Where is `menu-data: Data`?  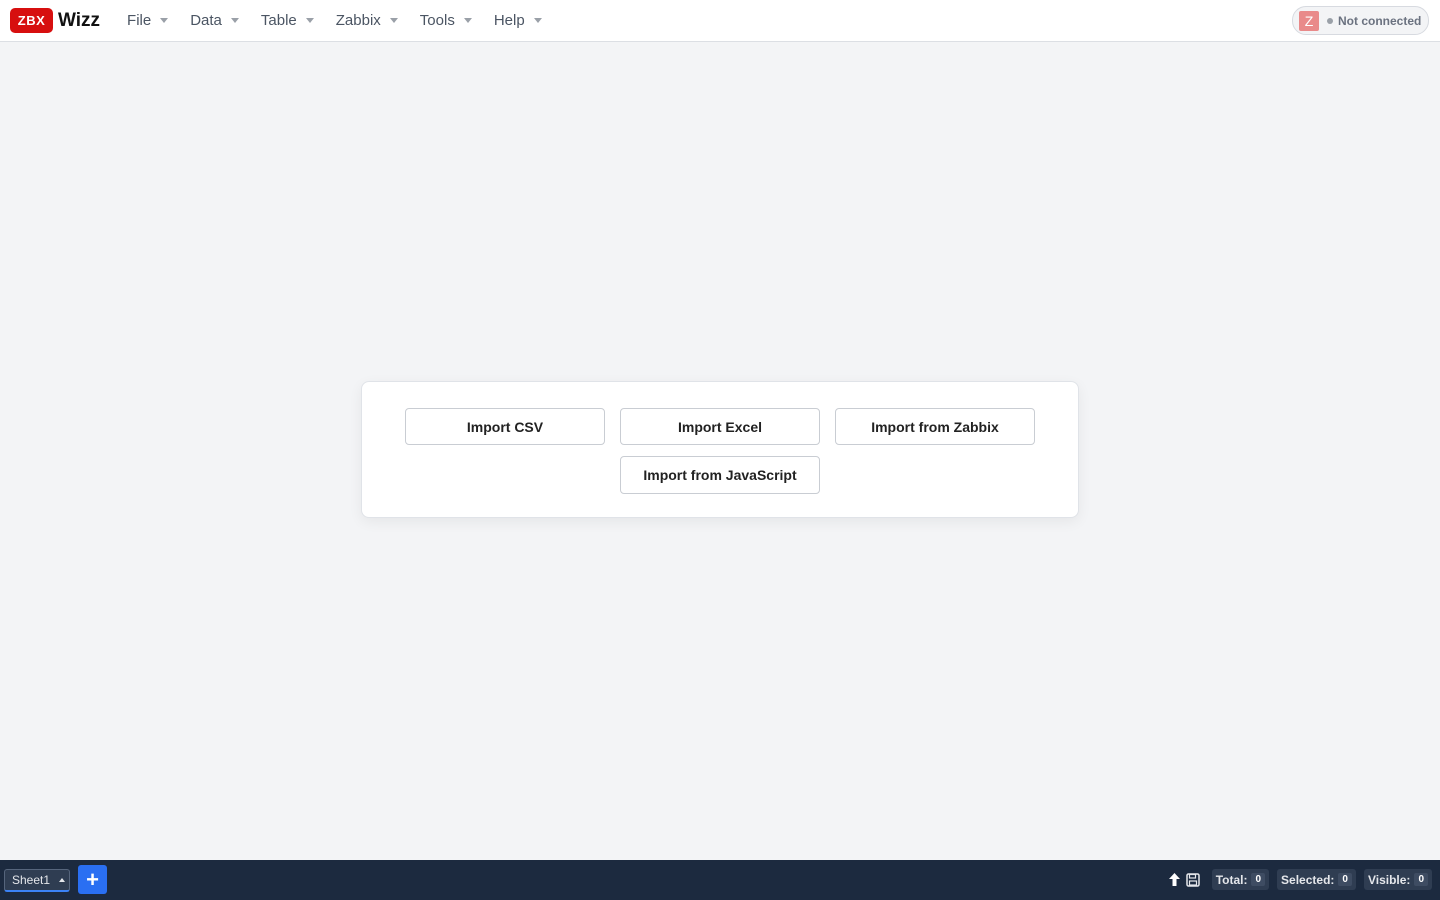
menu-data: Data is located at coordinates (214, 21).